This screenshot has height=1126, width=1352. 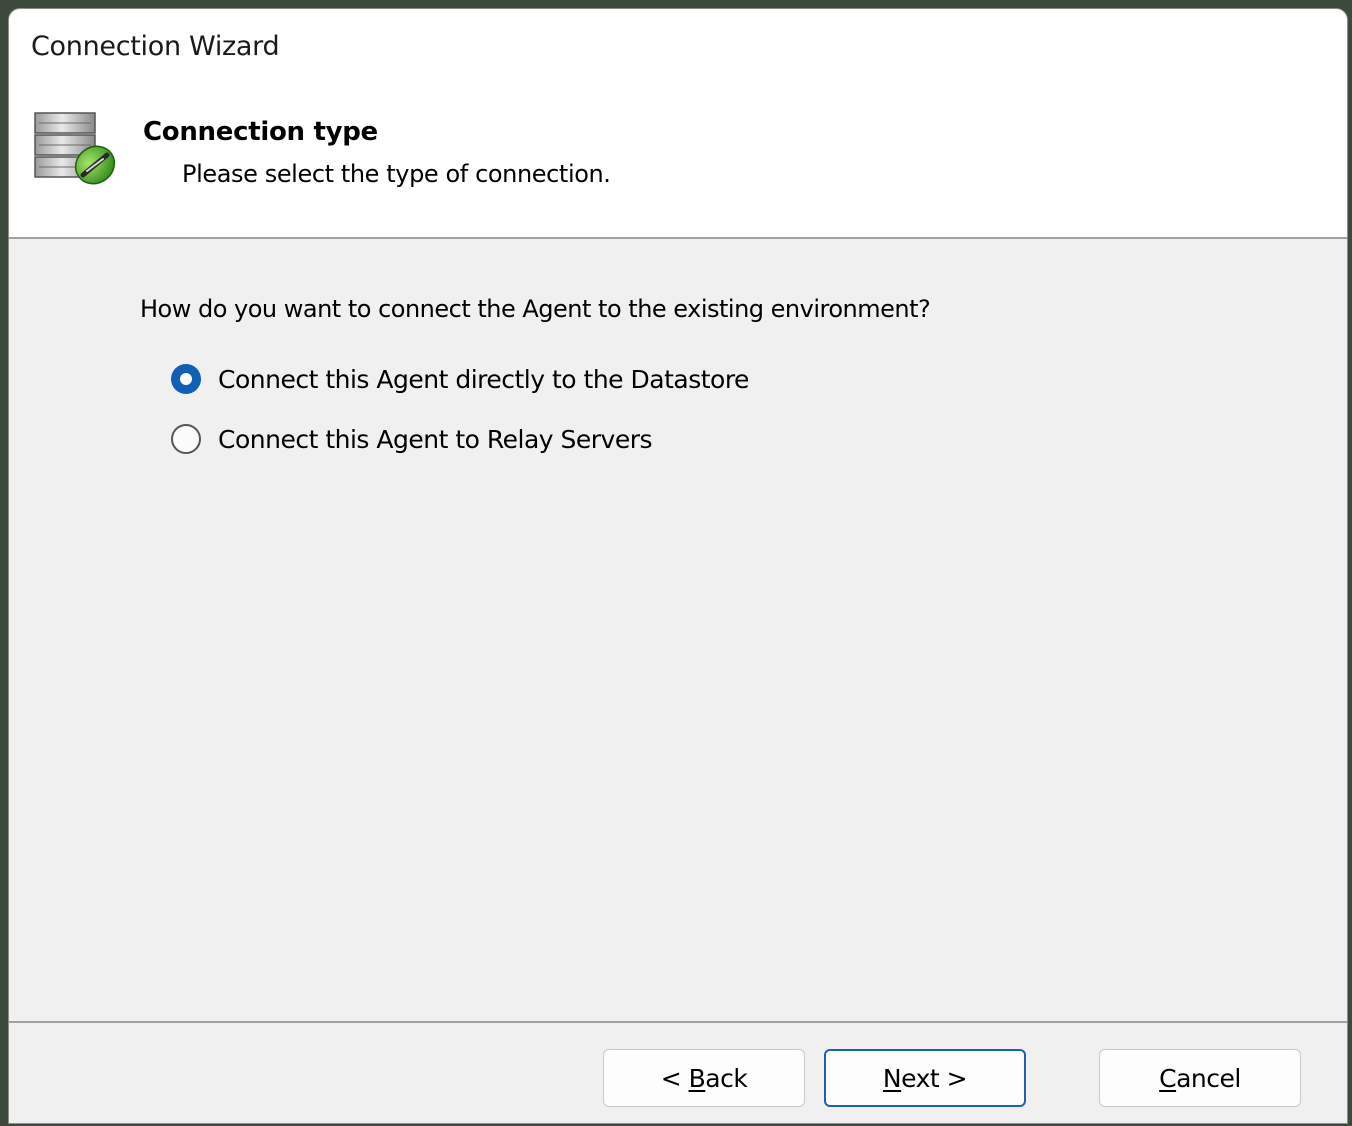 What do you see at coordinates (892, 1078) in the screenshot?
I see `next-button-mnemonic: N` at bounding box center [892, 1078].